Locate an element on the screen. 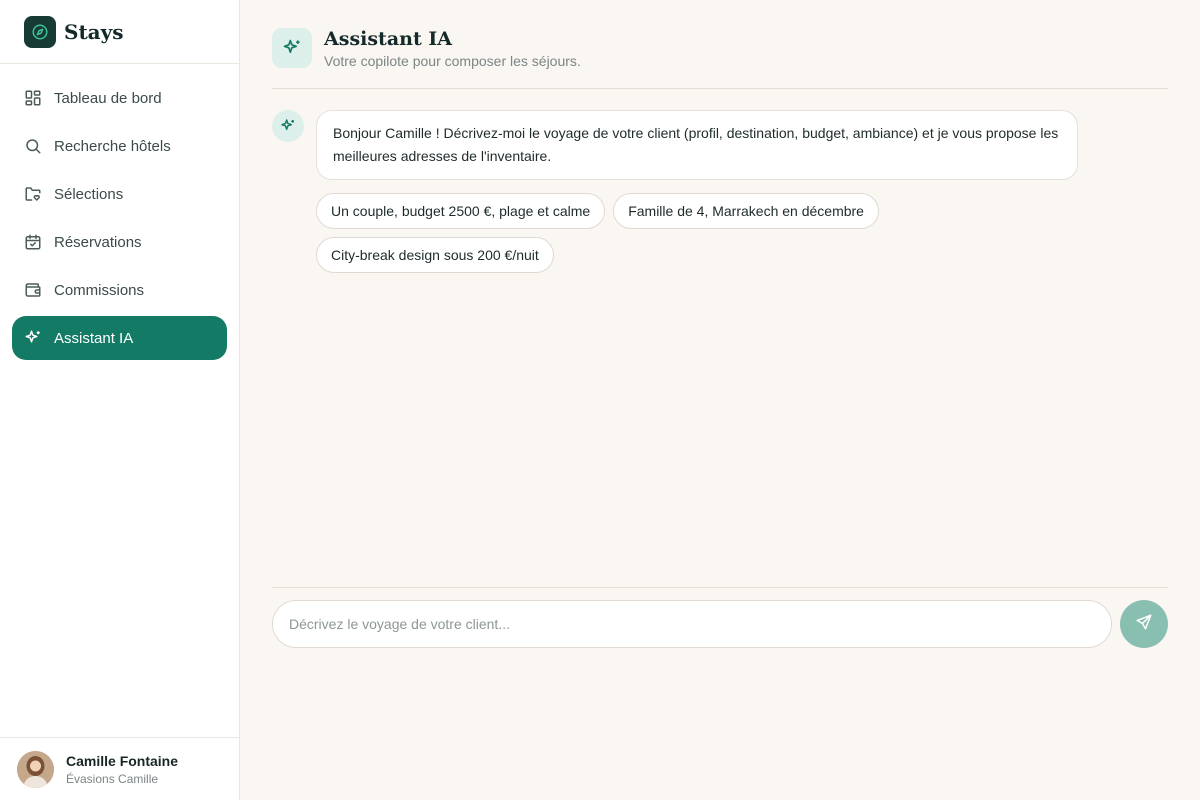 This screenshot has width=1200, height=800. sidebar-item-reservations: Réservations is located at coordinates (119, 242).